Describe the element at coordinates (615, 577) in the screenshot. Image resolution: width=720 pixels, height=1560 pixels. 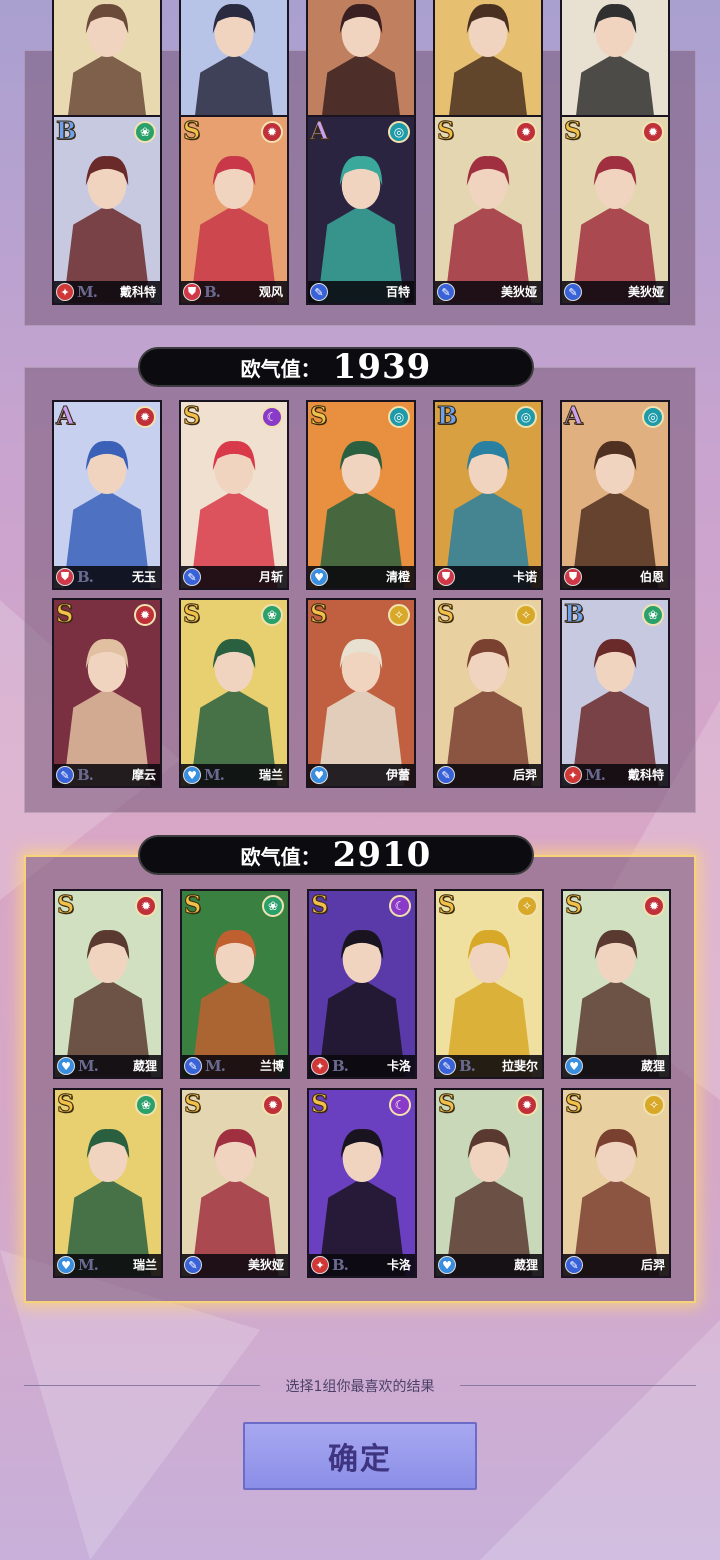
I see `card-info-bar: ⛊ 伯恩` at that location.